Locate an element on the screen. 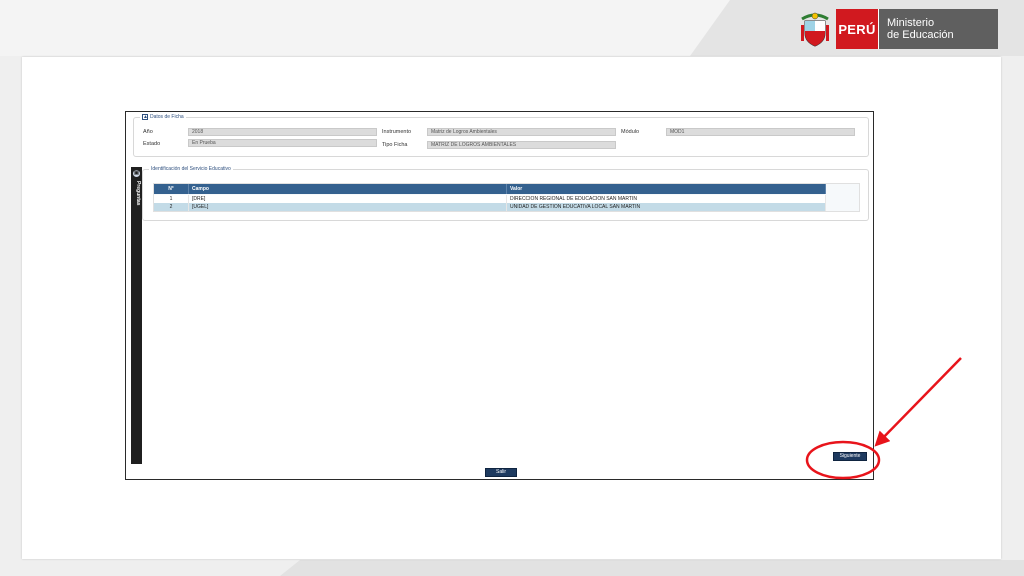  tipo-ficha-label: Tipo Ficha is located at coordinates (395, 145).